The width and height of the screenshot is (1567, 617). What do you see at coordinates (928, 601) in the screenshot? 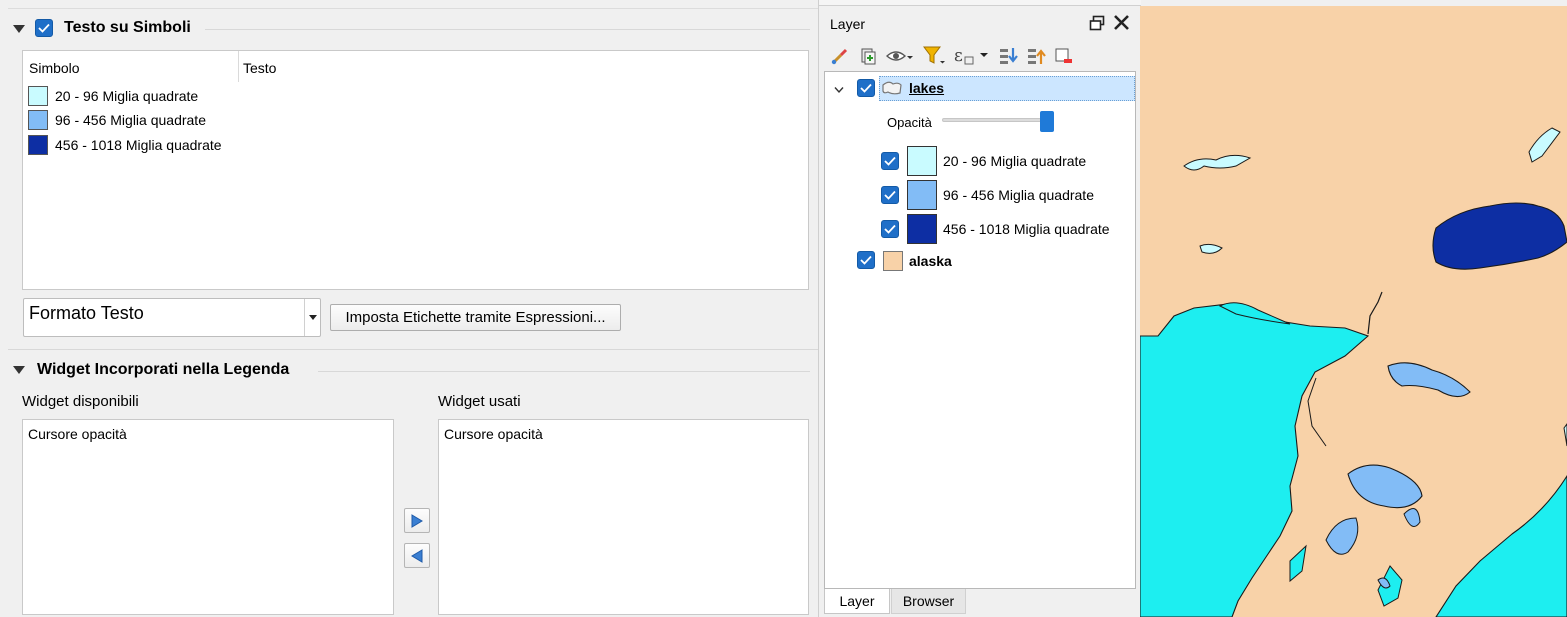
I see `tab-browser: Browser` at bounding box center [928, 601].